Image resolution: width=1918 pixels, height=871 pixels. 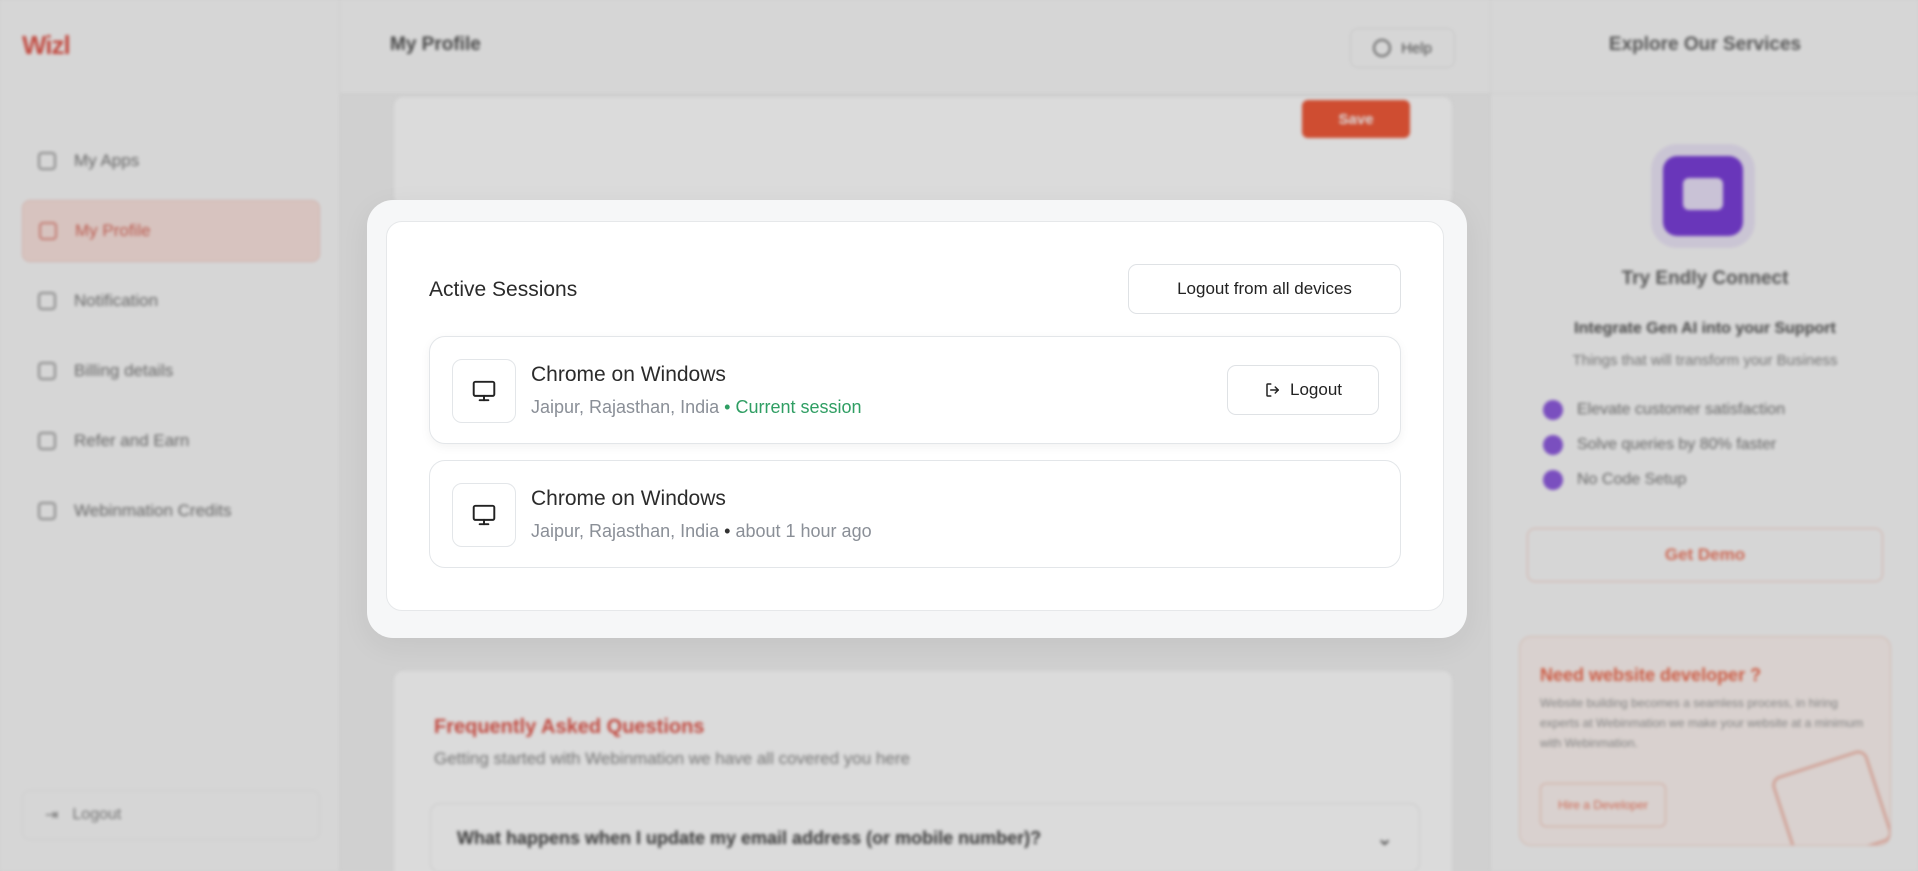 What do you see at coordinates (803, 531) in the screenshot?
I see `session-last-active: about 1 hour ago` at bounding box center [803, 531].